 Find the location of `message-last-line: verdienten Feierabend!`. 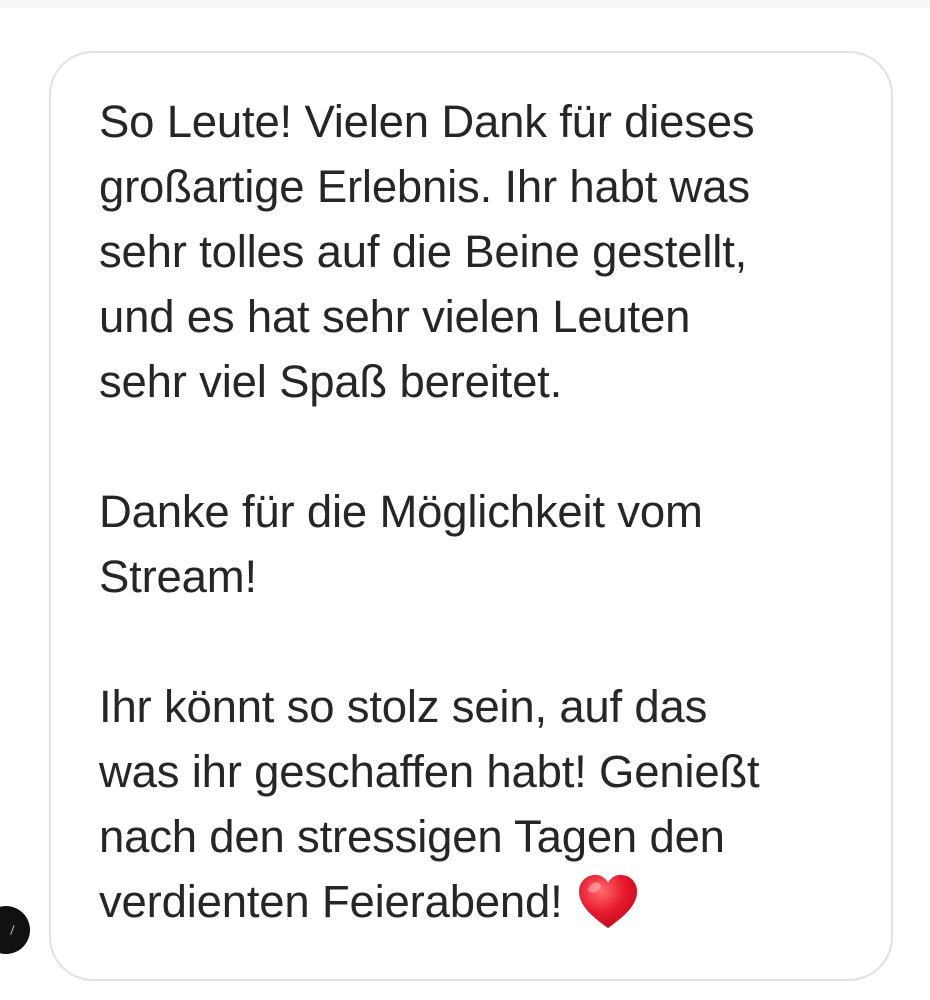

message-last-line: verdienten Feierabend! is located at coordinates (479, 901).